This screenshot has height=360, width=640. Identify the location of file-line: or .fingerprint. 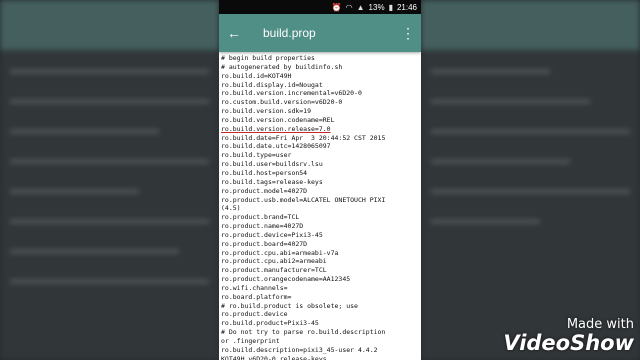
(250, 341).